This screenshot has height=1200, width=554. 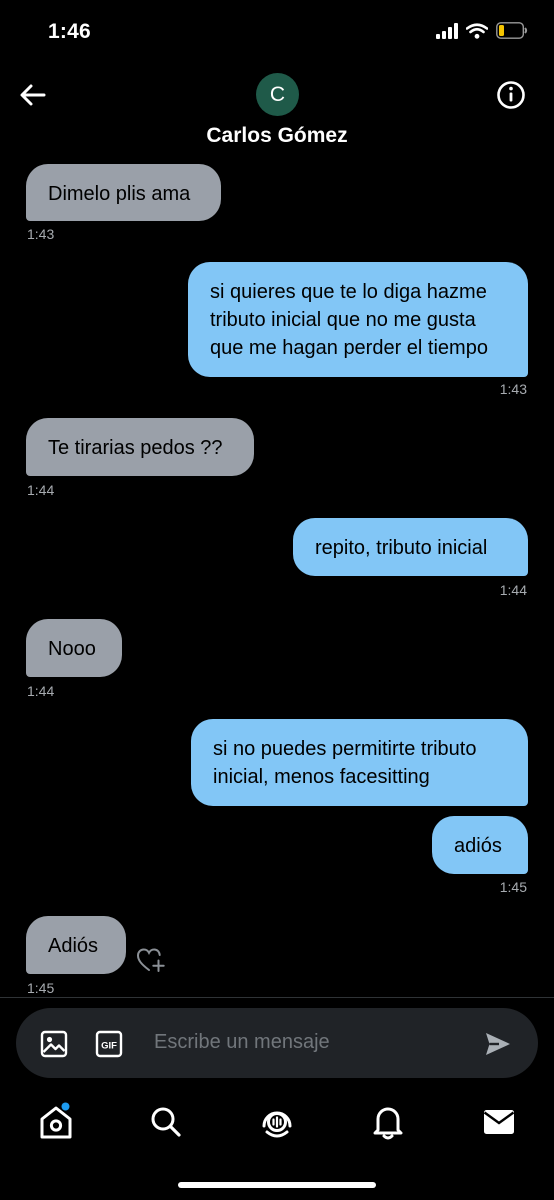 What do you see at coordinates (512, 30) in the screenshot?
I see `battery-icon` at bounding box center [512, 30].